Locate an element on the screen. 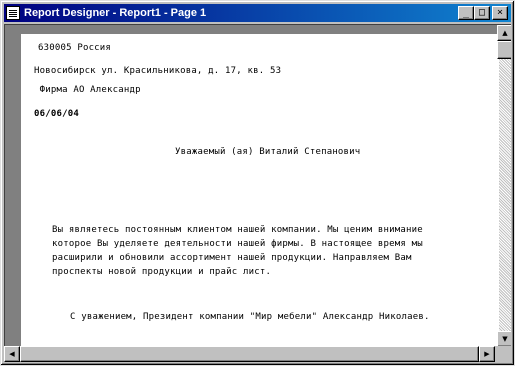  size-grip is located at coordinates (503, 354).